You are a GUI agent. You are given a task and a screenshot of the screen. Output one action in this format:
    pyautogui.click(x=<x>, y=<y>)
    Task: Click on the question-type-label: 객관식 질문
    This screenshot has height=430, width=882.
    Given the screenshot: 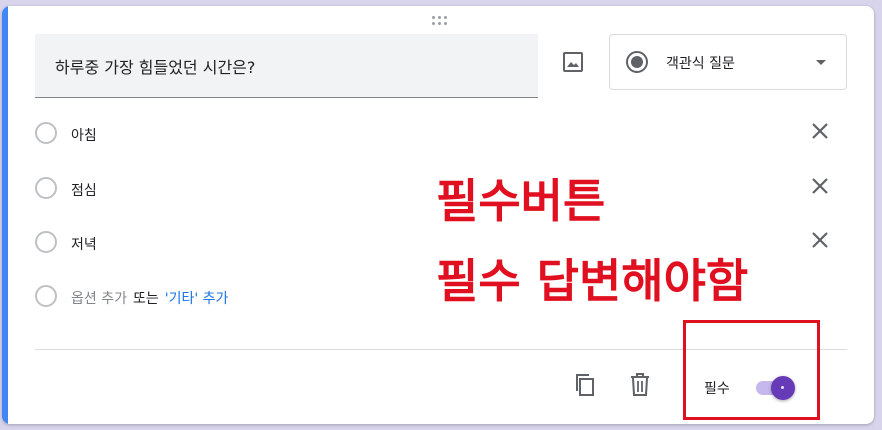 What is the action you would take?
    pyautogui.click(x=700, y=64)
    